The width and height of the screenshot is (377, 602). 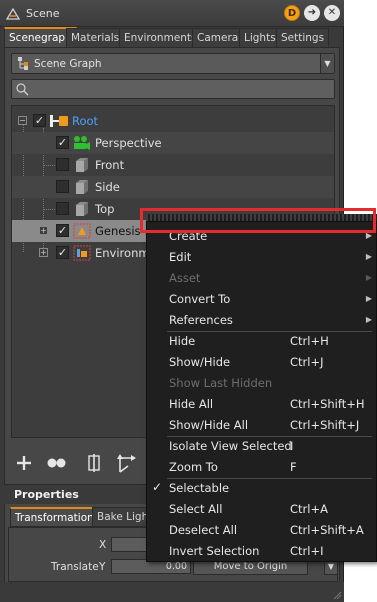 What do you see at coordinates (261, 488) in the screenshot?
I see `menu-item-selectable: ✓ Selectable` at bounding box center [261, 488].